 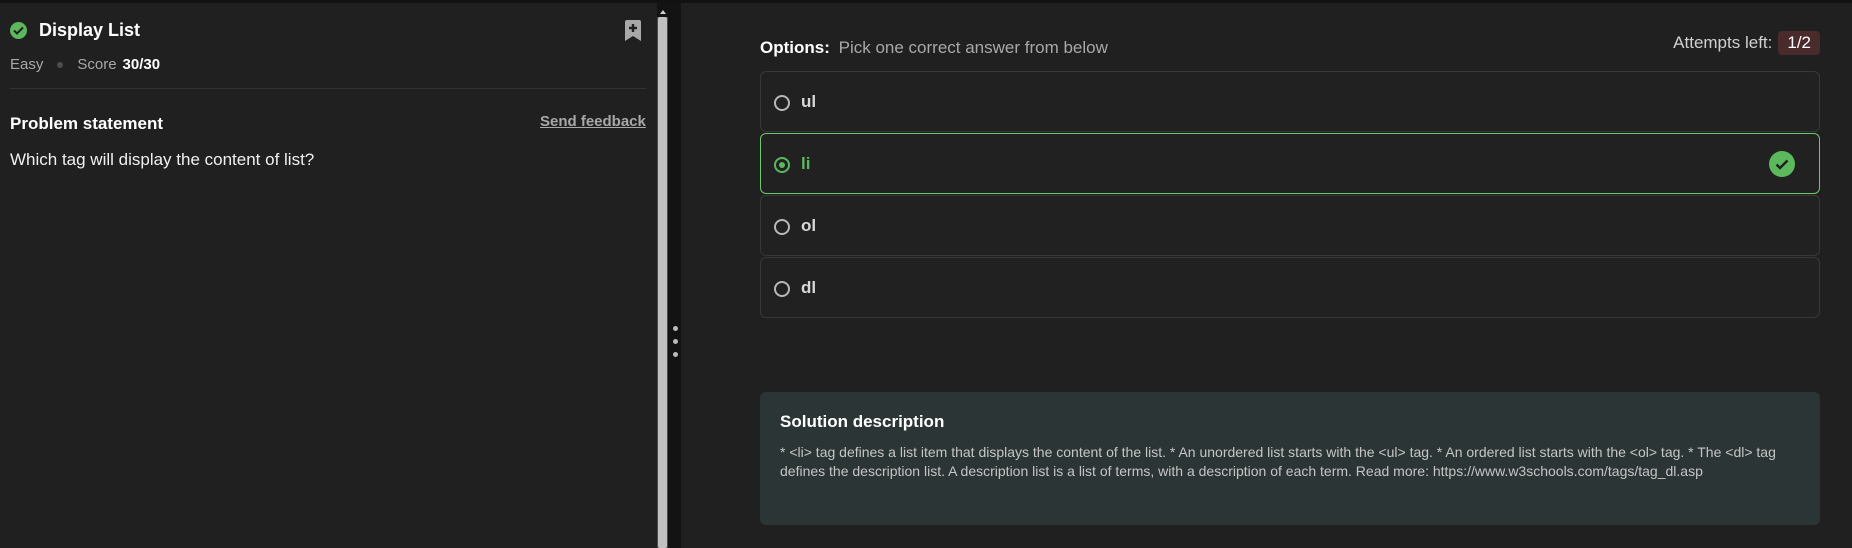 What do you see at coordinates (1290, 287) in the screenshot?
I see `option-dl: dl` at bounding box center [1290, 287].